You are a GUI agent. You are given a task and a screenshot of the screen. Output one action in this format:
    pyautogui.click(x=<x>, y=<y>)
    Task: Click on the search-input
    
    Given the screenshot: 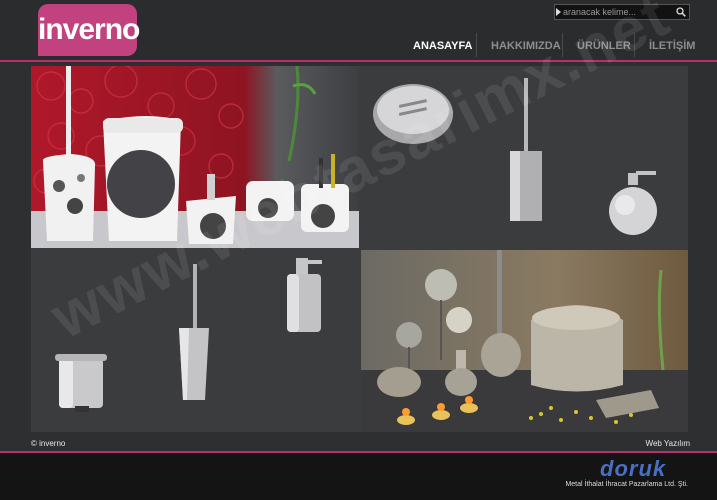 What is the action you would take?
    pyautogui.click(x=618, y=12)
    